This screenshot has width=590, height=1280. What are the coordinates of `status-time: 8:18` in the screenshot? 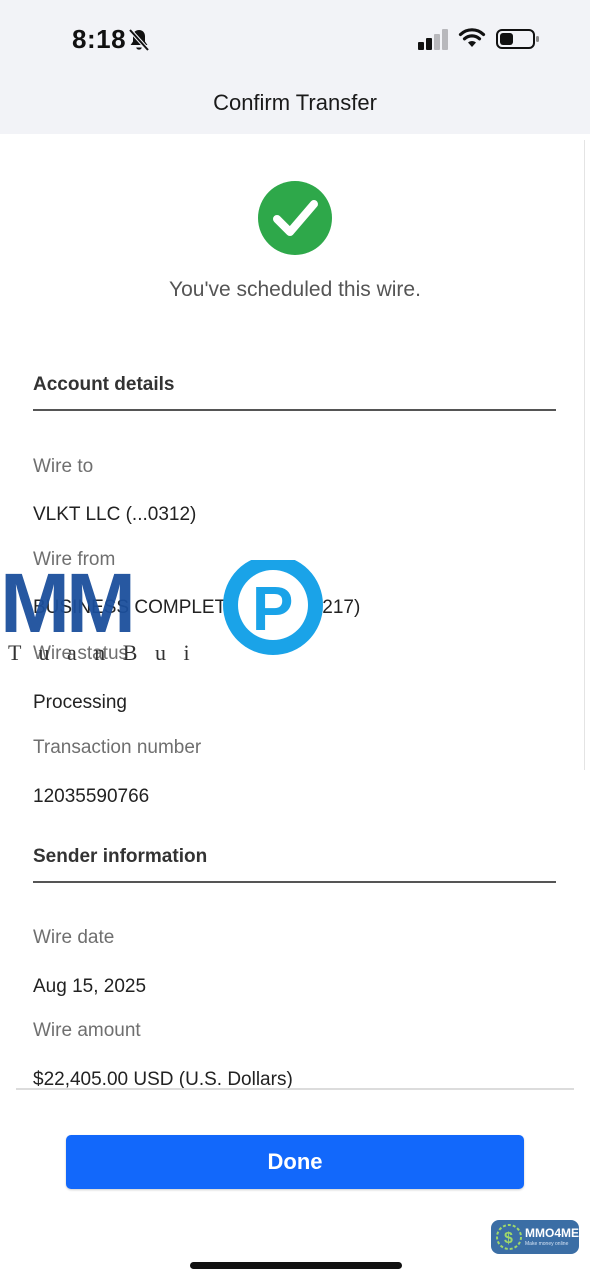 It's located at (99, 39).